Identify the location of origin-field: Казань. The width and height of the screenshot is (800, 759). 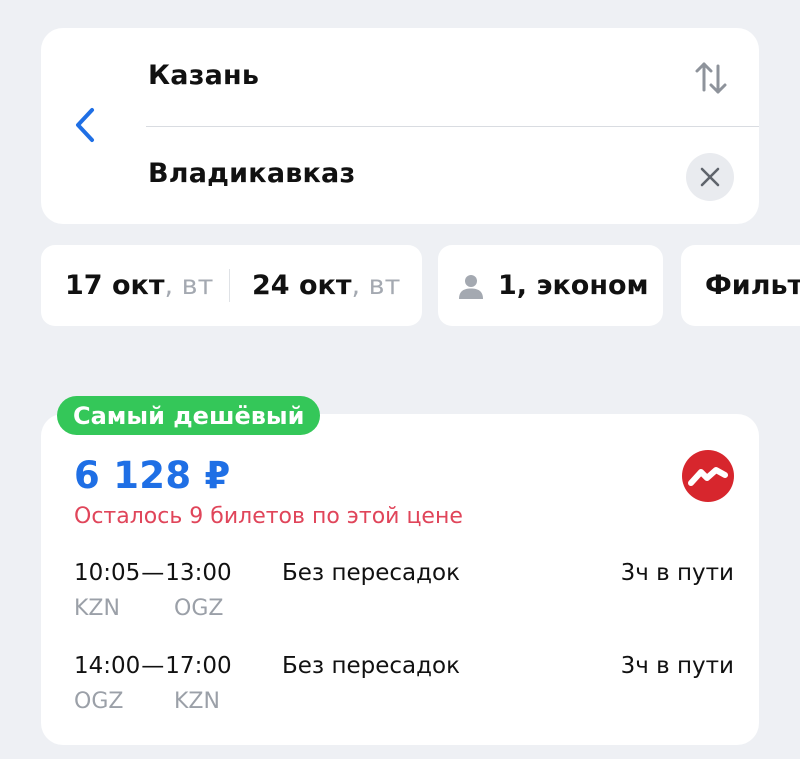
(203, 75).